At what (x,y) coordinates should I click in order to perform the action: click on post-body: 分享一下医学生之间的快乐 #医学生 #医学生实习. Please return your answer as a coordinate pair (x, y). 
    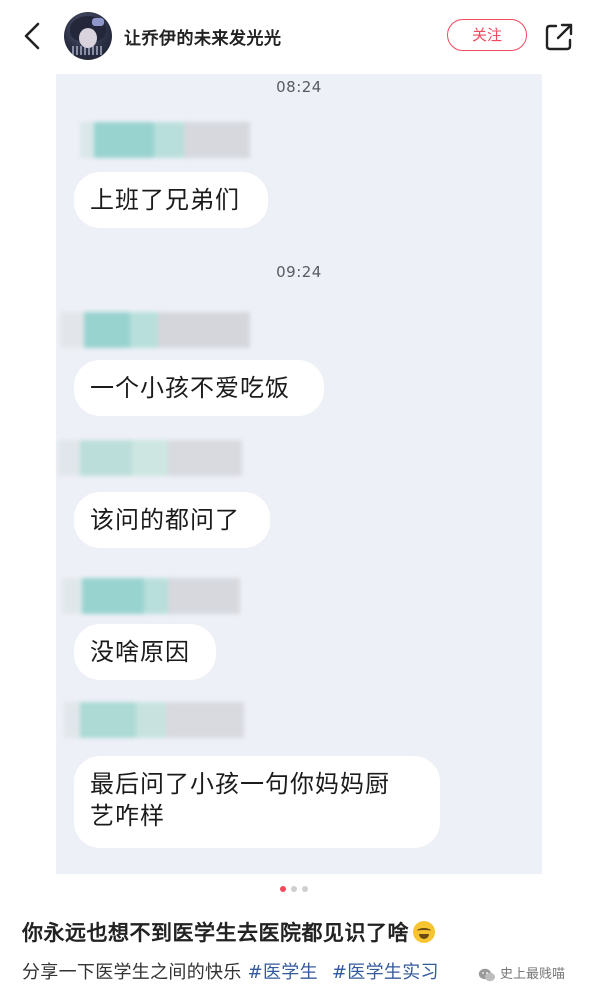
    Looking at the image, I should click on (230, 971).